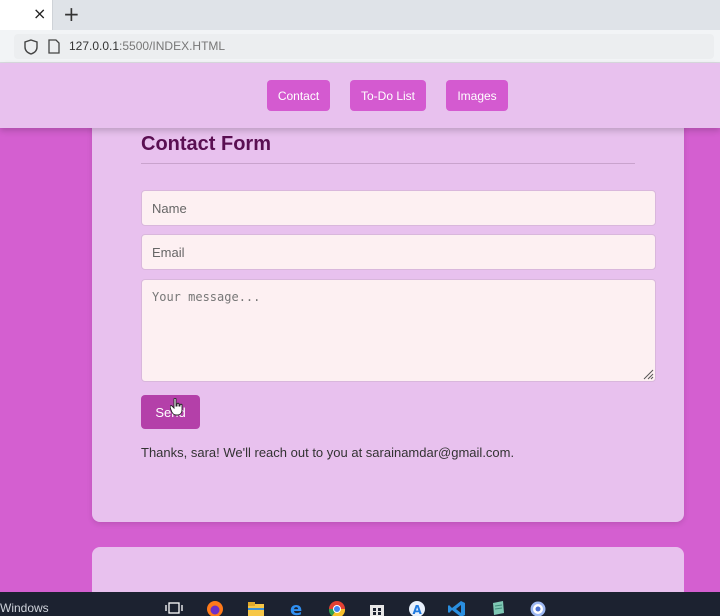  Describe the element at coordinates (215, 608) in the screenshot. I see `firefox-icon` at that location.